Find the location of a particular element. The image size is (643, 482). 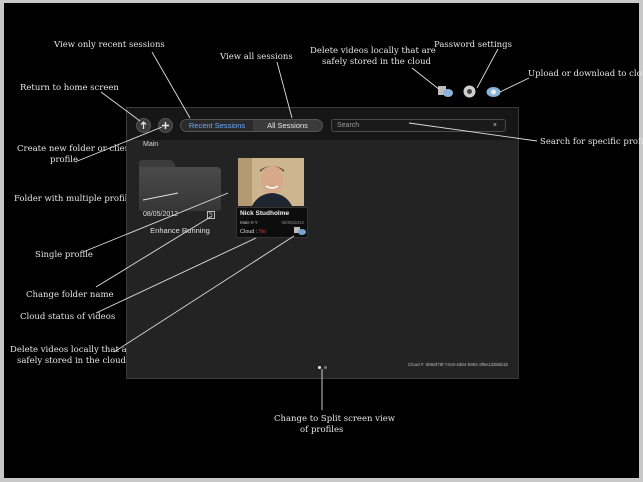

annotation-split-screen-1: Change to Split screen view is located at coordinates (334, 419).